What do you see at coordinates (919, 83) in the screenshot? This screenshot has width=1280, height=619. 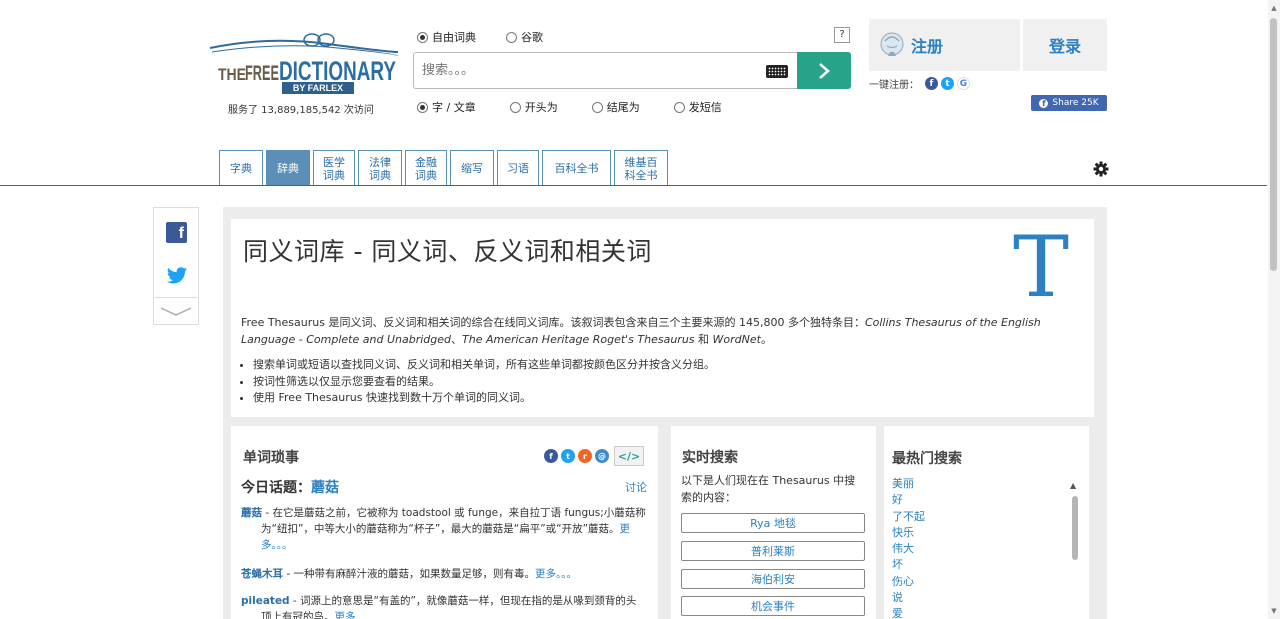 I see `one-click-register: 一键注册： f t G` at bounding box center [919, 83].